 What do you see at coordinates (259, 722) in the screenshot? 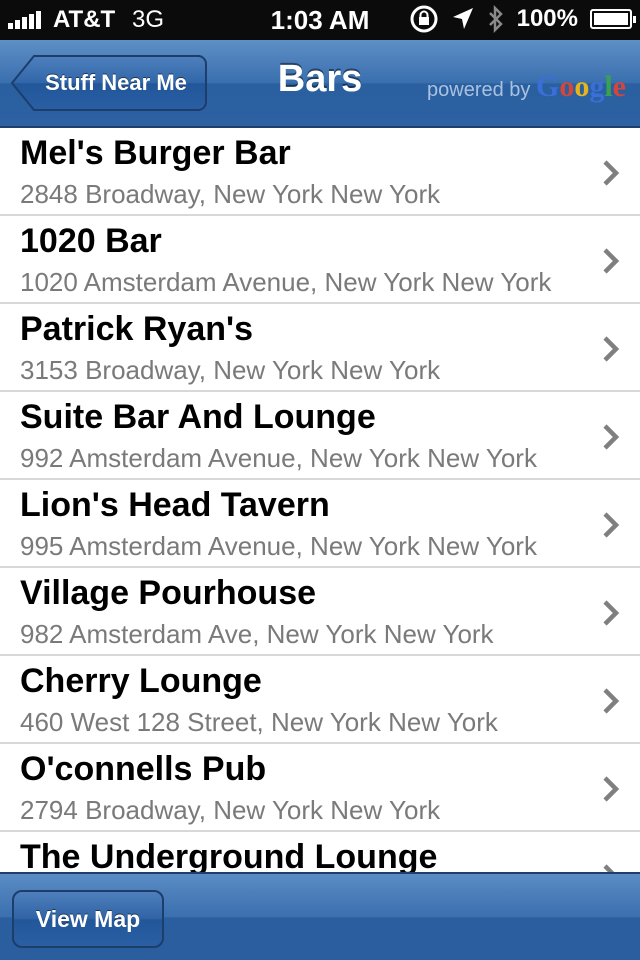
I see `place-address: 460 West 128 Street, New York New York` at bounding box center [259, 722].